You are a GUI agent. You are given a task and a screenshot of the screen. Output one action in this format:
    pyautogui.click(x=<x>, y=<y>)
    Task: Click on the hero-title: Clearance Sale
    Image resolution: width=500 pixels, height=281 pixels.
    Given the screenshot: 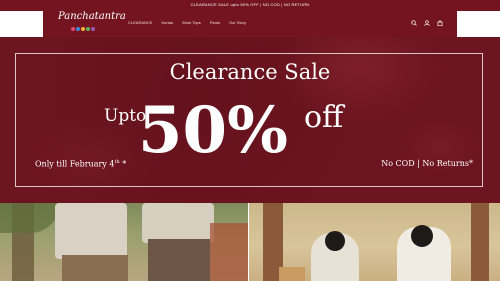 What is the action you would take?
    pyautogui.click(x=250, y=72)
    